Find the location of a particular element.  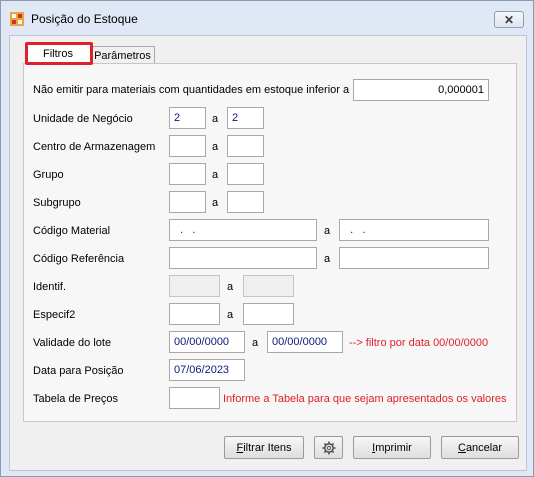

tab-filtros-label: Filtros is located at coordinates (58, 53).